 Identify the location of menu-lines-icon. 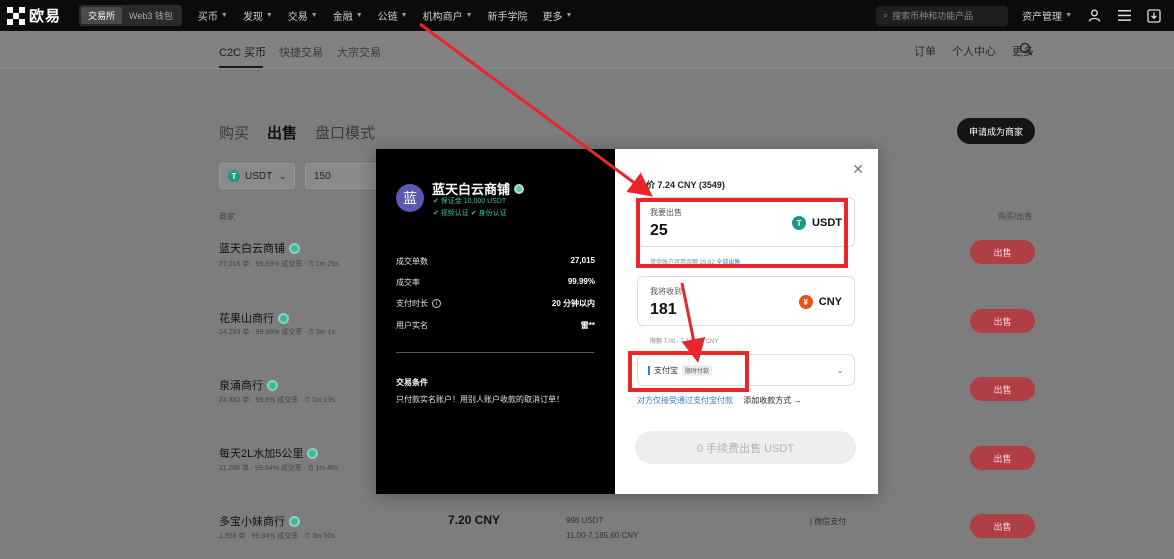
(1124, 16).